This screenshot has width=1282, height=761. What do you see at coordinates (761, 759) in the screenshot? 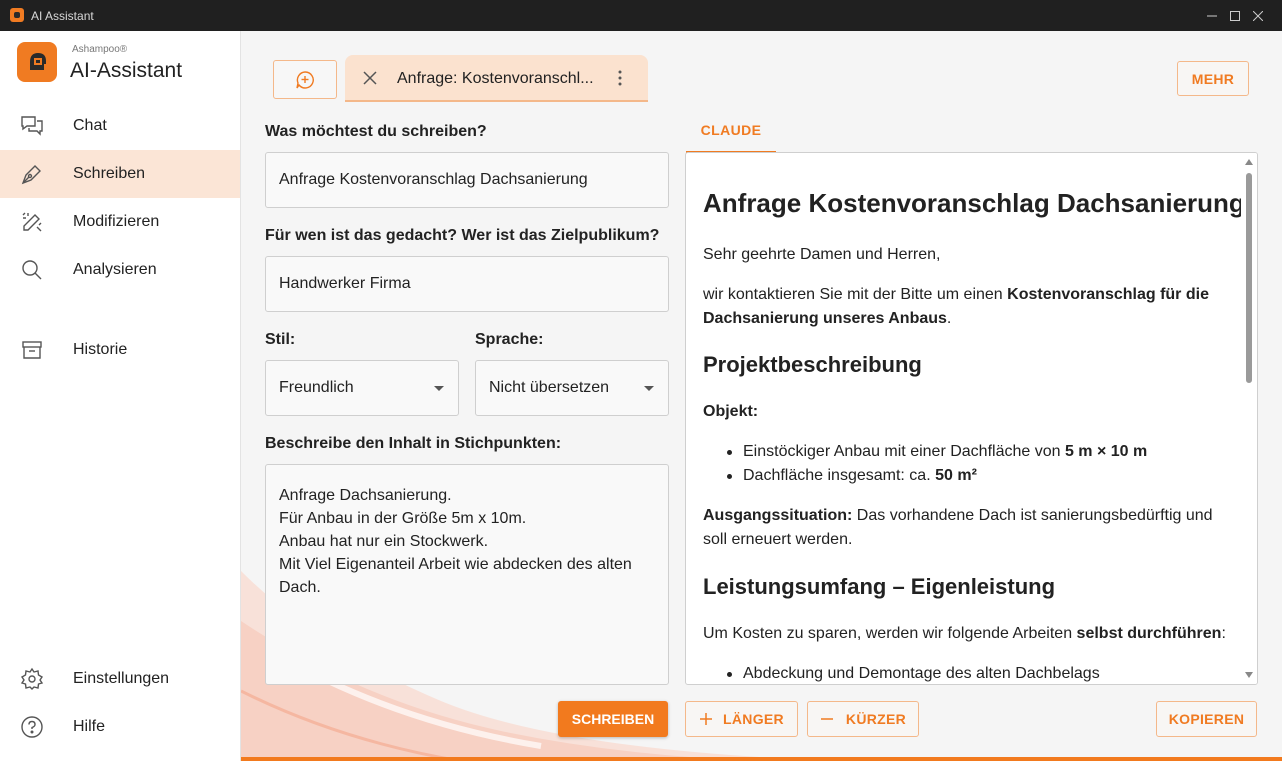
I see `accent-bar` at bounding box center [761, 759].